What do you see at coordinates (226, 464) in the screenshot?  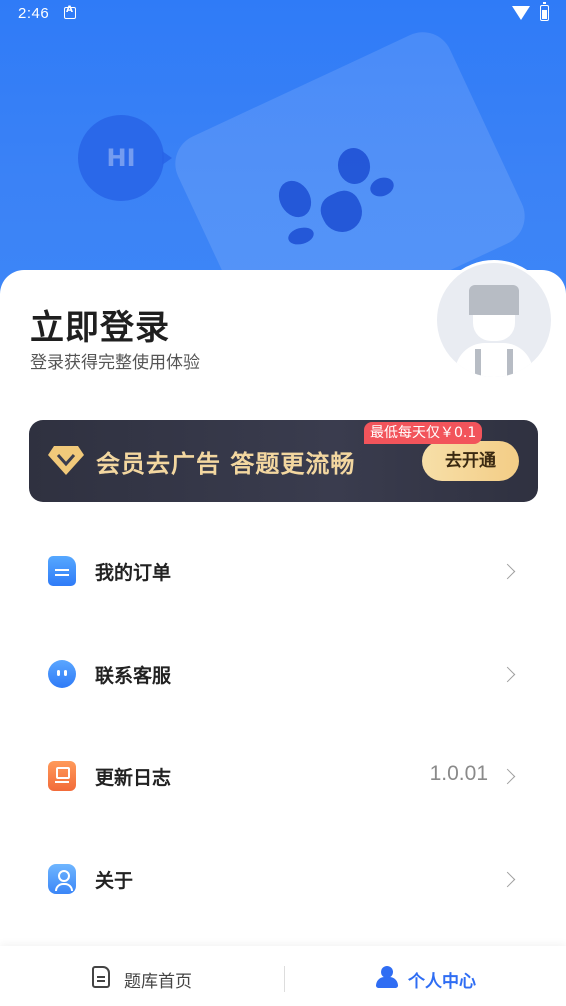 I see `vip-banner-text: 会员去广告 答题更流畅` at bounding box center [226, 464].